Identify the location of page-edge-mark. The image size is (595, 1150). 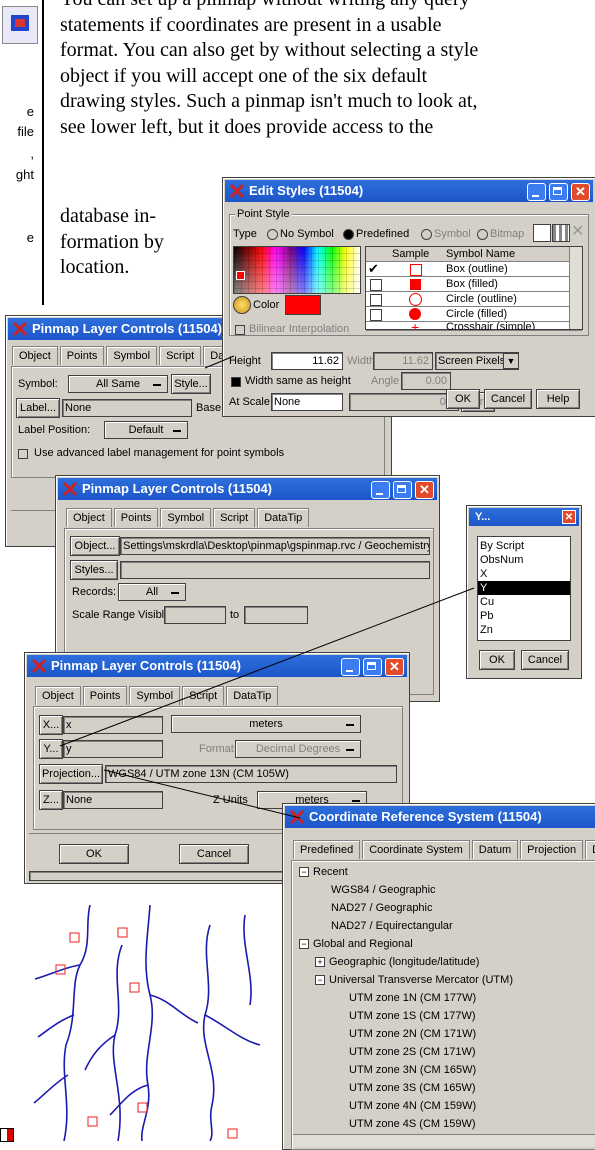
(7, 1135).